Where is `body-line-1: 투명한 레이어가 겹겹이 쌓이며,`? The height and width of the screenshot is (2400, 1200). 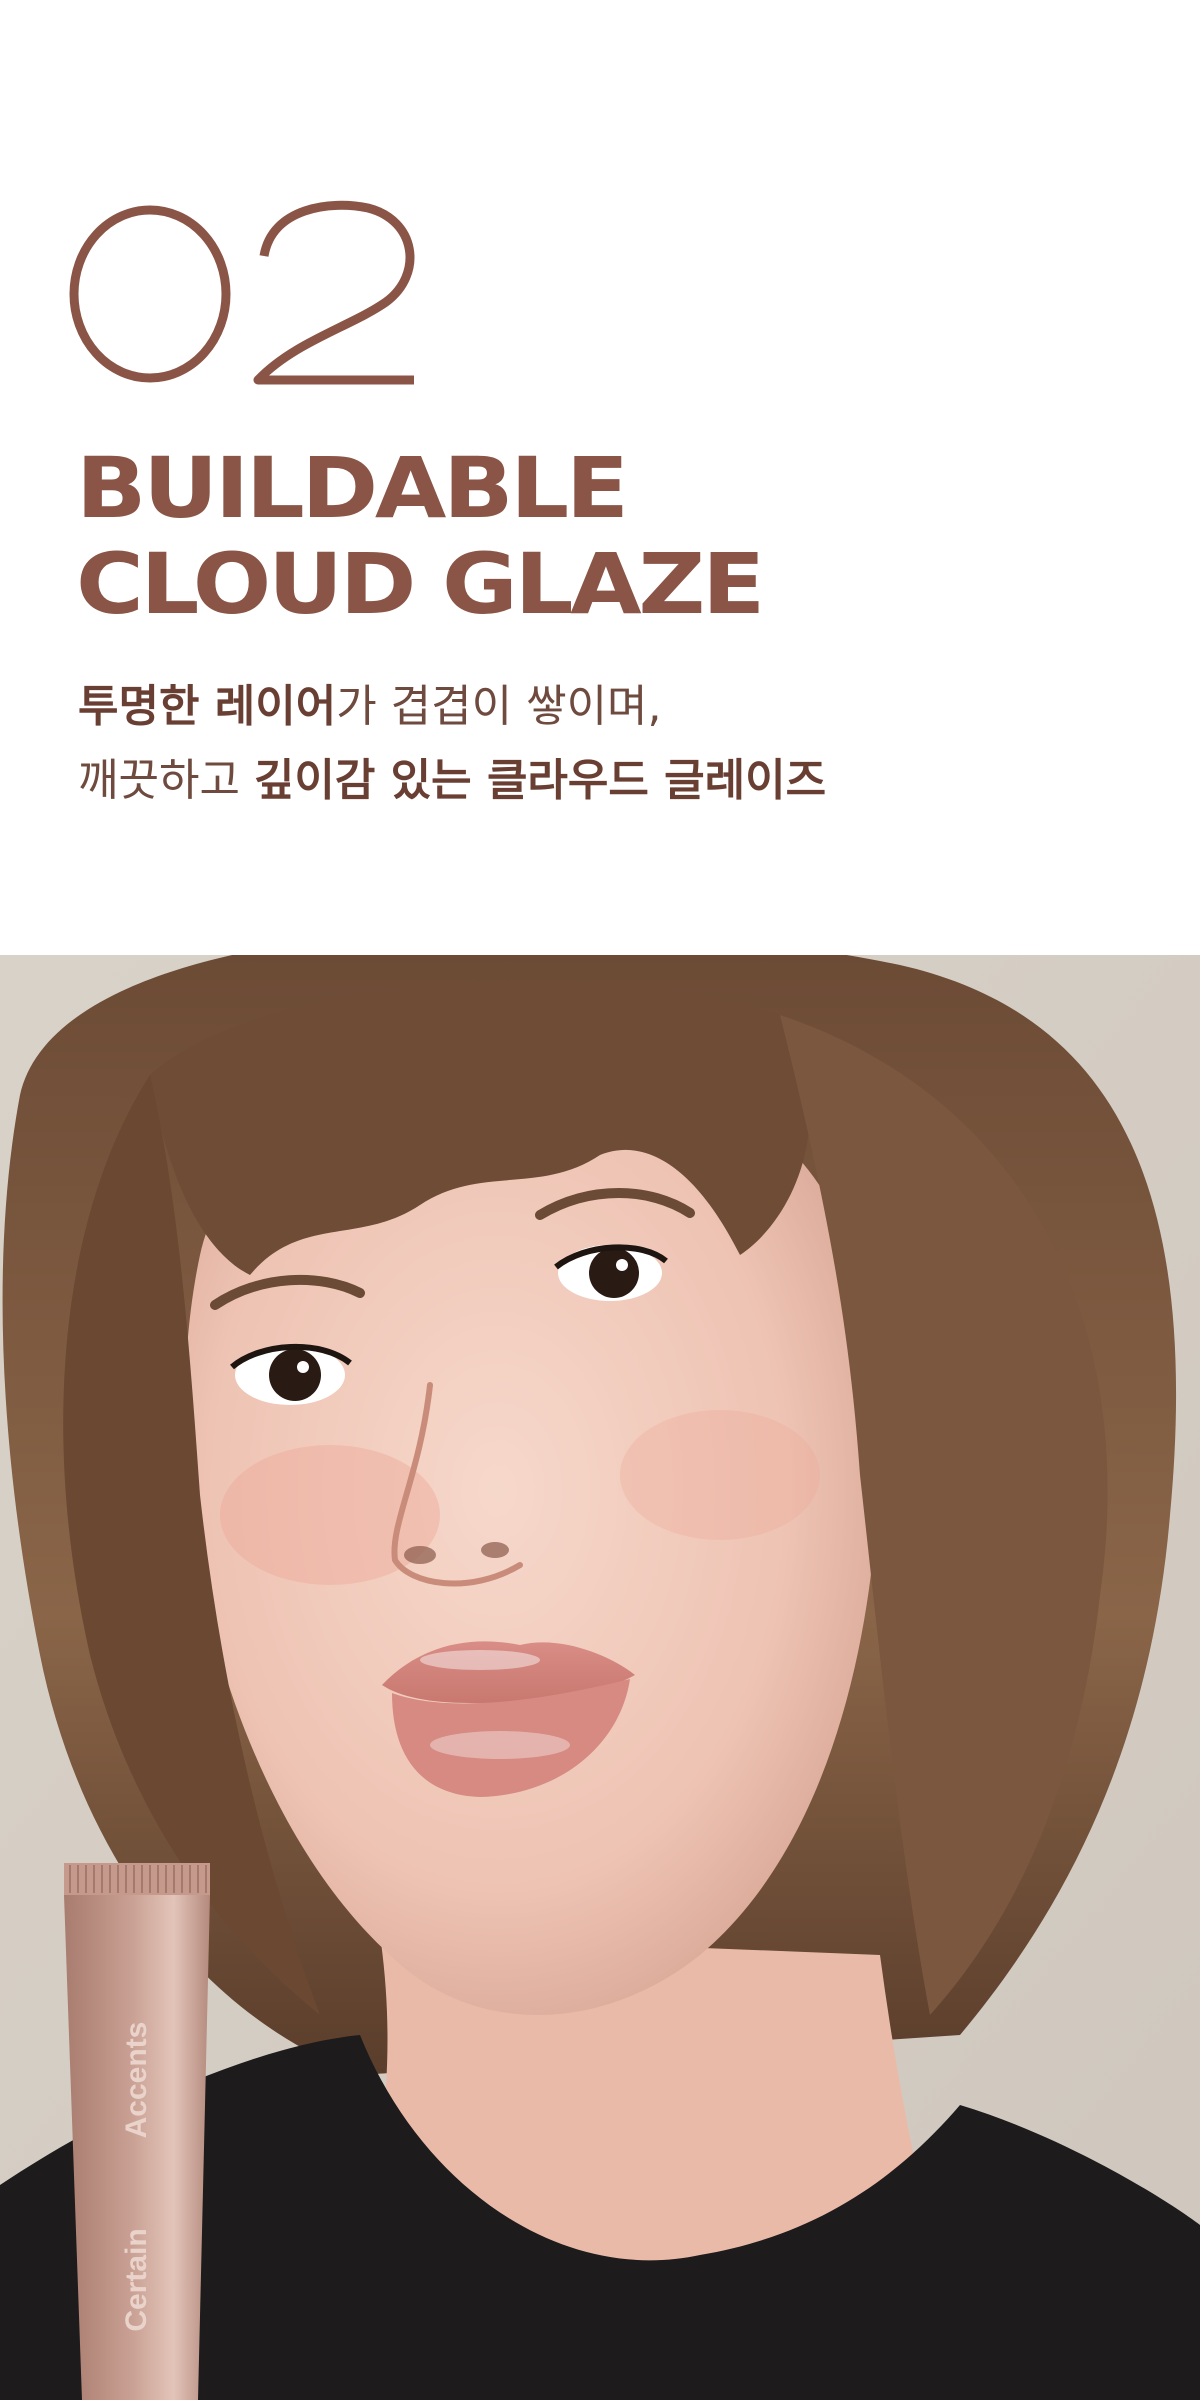
body-line-1: 투명한 레이어가 겹겹이 쌓이며, is located at coordinates (603, 707).